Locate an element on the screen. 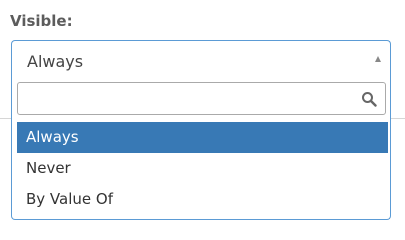 The image size is (405, 240). search-icon is located at coordinates (369, 99).